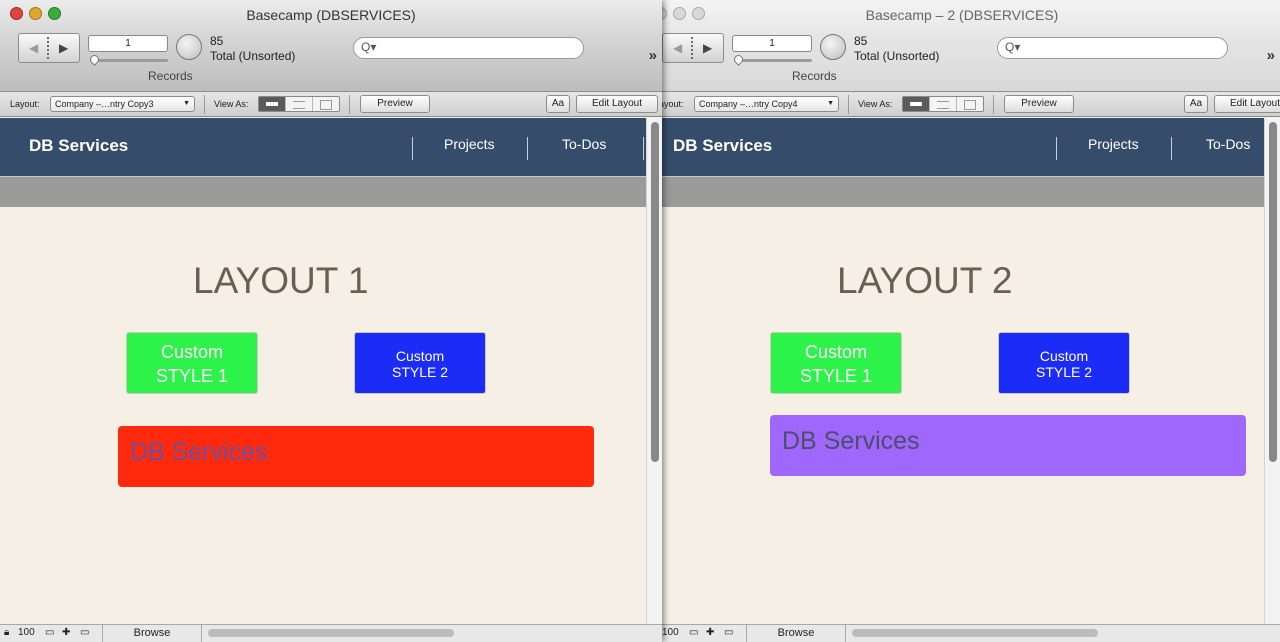 The image size is (1280, 642). I want to click on record-count: 85 Total (Unsorted), so click(896, 49).